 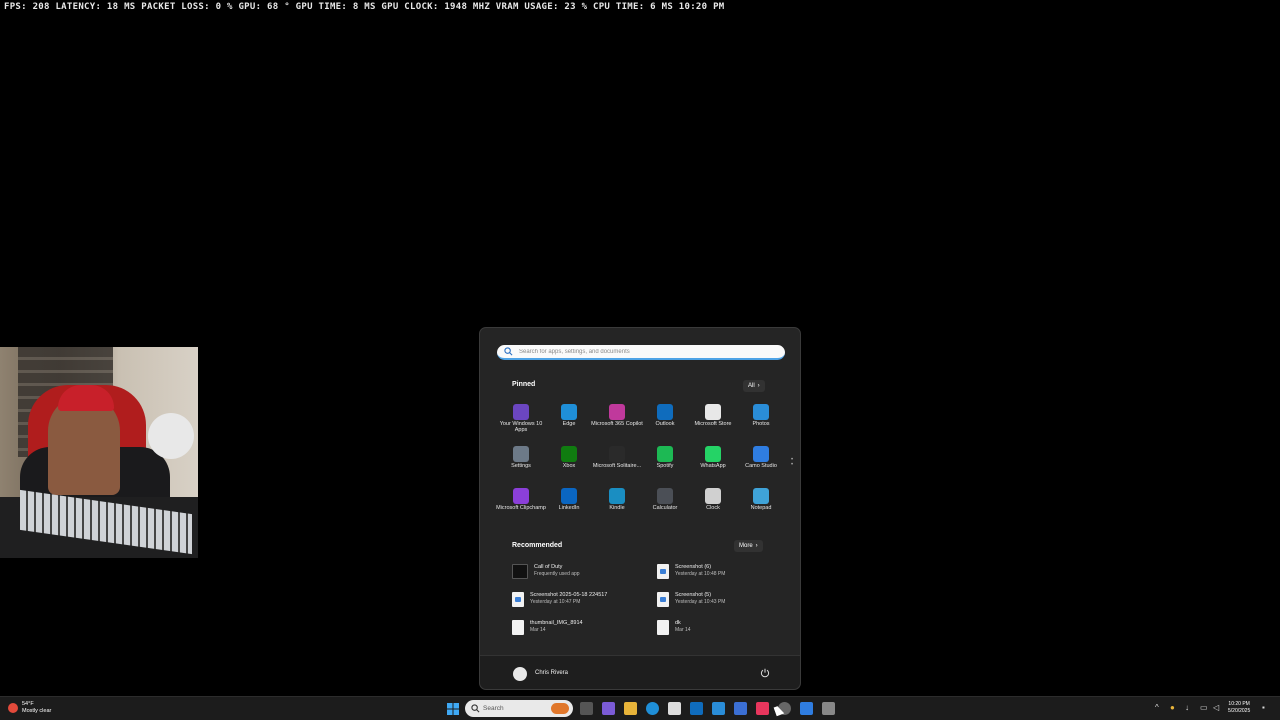 I want to click on windows-apps-icon, so click(x=521, y=412).